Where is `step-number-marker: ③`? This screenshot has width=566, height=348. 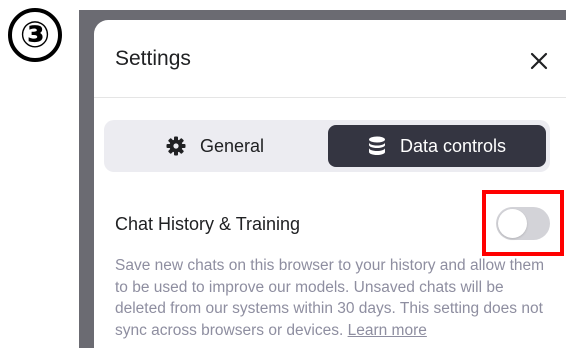 step-number-marker: ③ is located at coordinates (35, 35).